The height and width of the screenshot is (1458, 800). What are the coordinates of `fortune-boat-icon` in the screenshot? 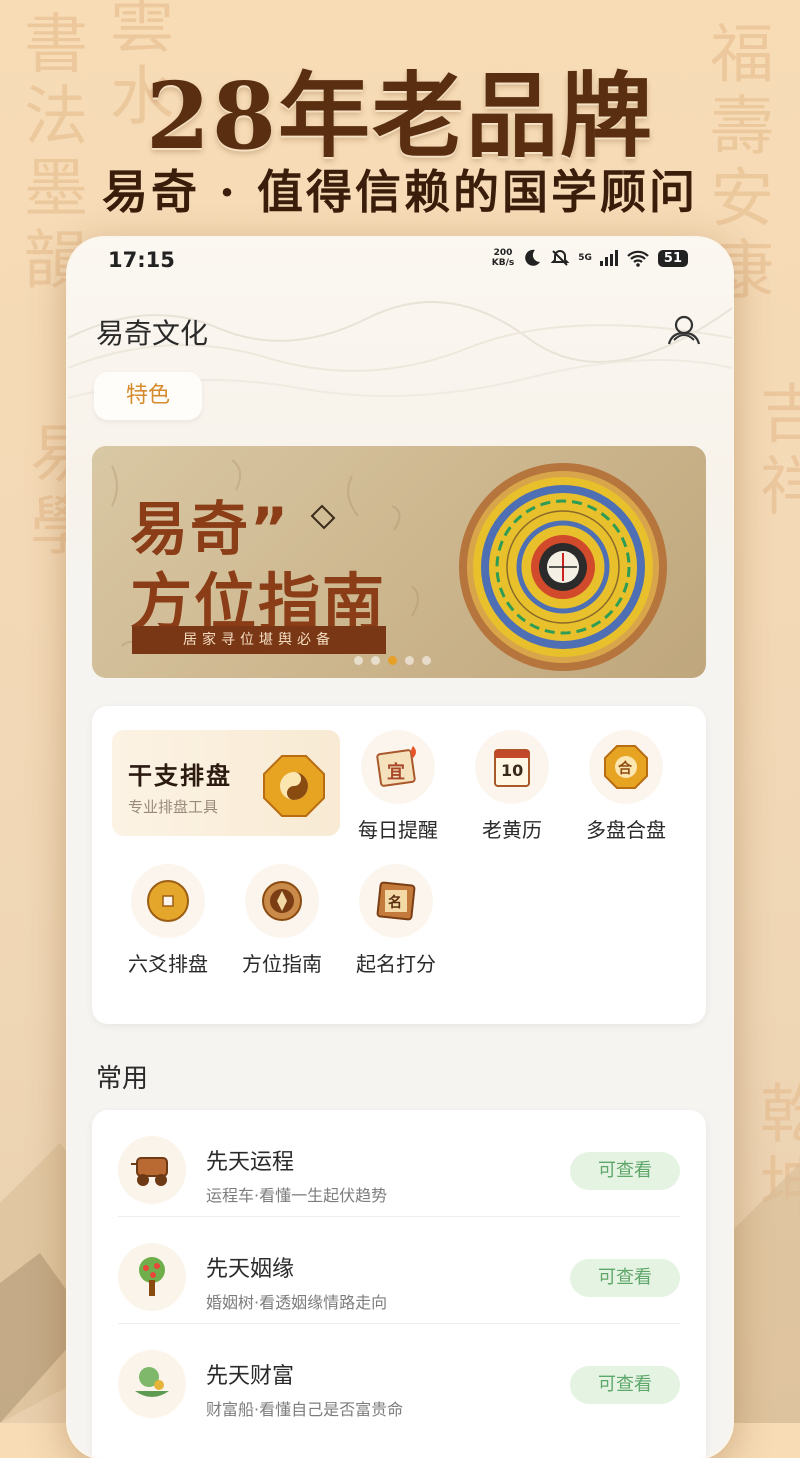 It's located at (152, 1382).